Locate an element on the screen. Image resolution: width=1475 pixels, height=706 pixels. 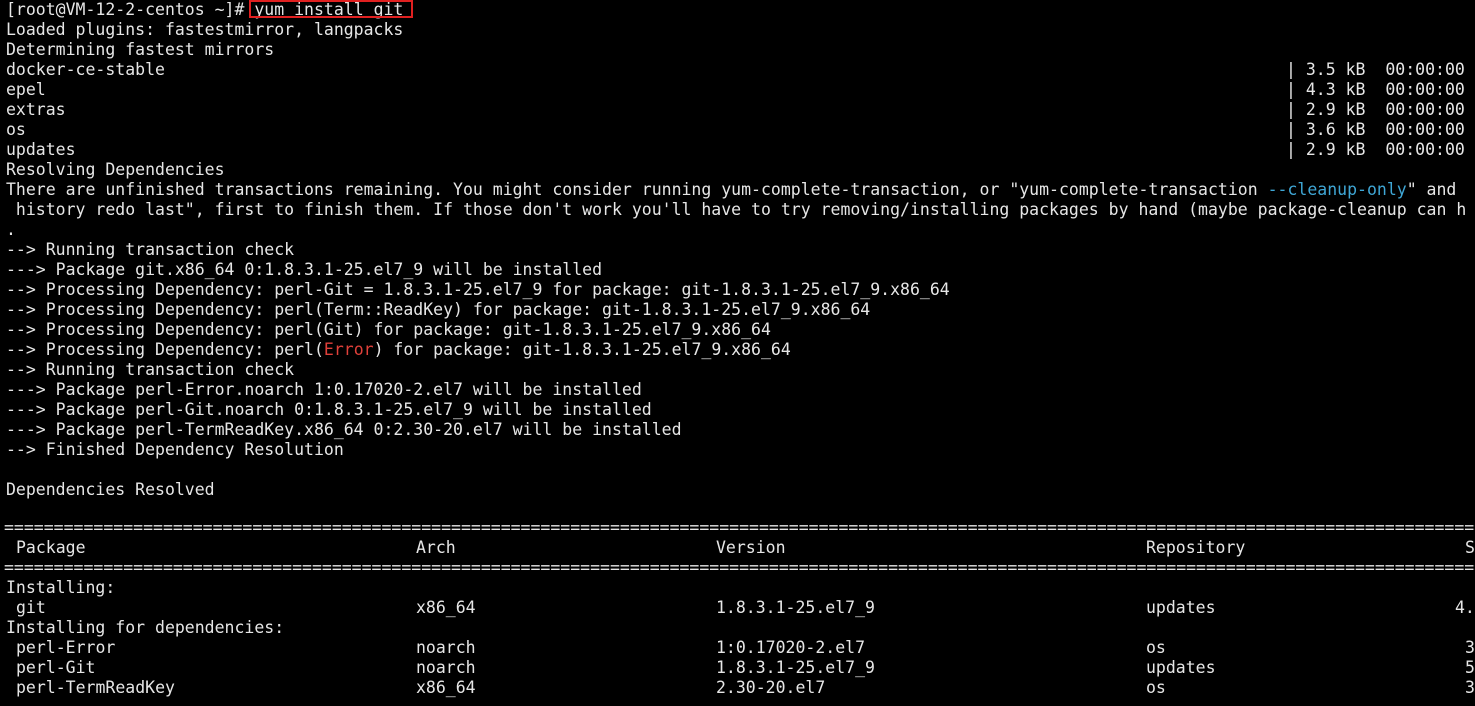
dependency-text: --> Processing Dependency: perl( is located at coordinates (165, 349).